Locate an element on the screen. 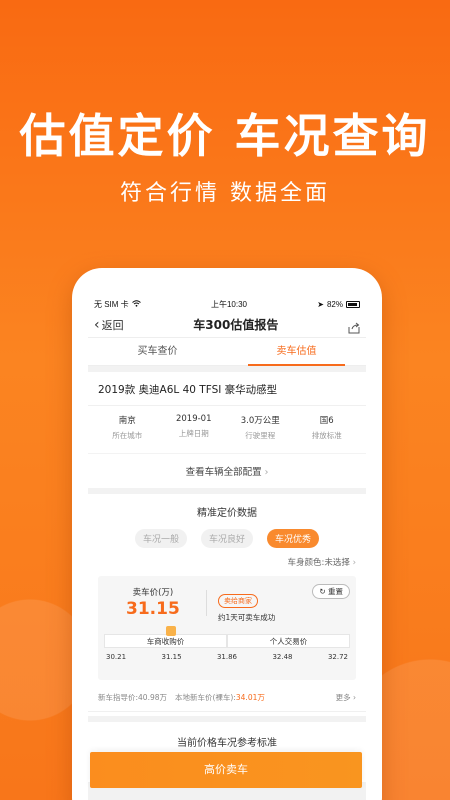 The width and height of the screenshot is (450, 800). tick-label: 31.15 is located at coordinates (171, 657).